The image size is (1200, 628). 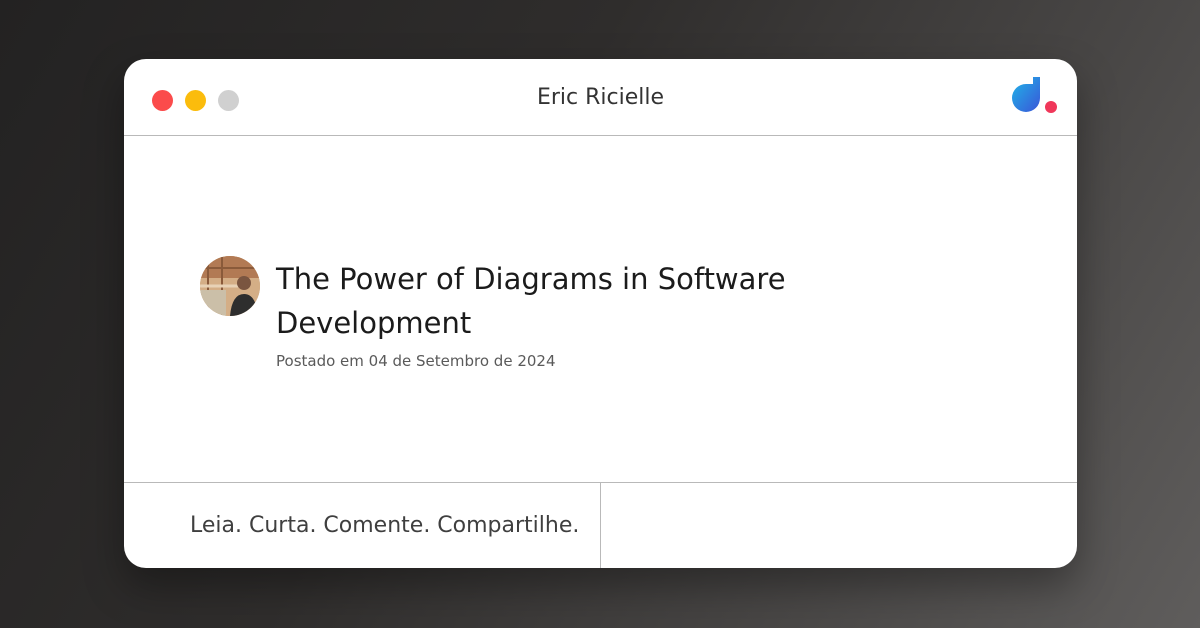 I want to click on card-footer: Leia. Curta. Comente. Compartilhe., so click(x=600, y=525).